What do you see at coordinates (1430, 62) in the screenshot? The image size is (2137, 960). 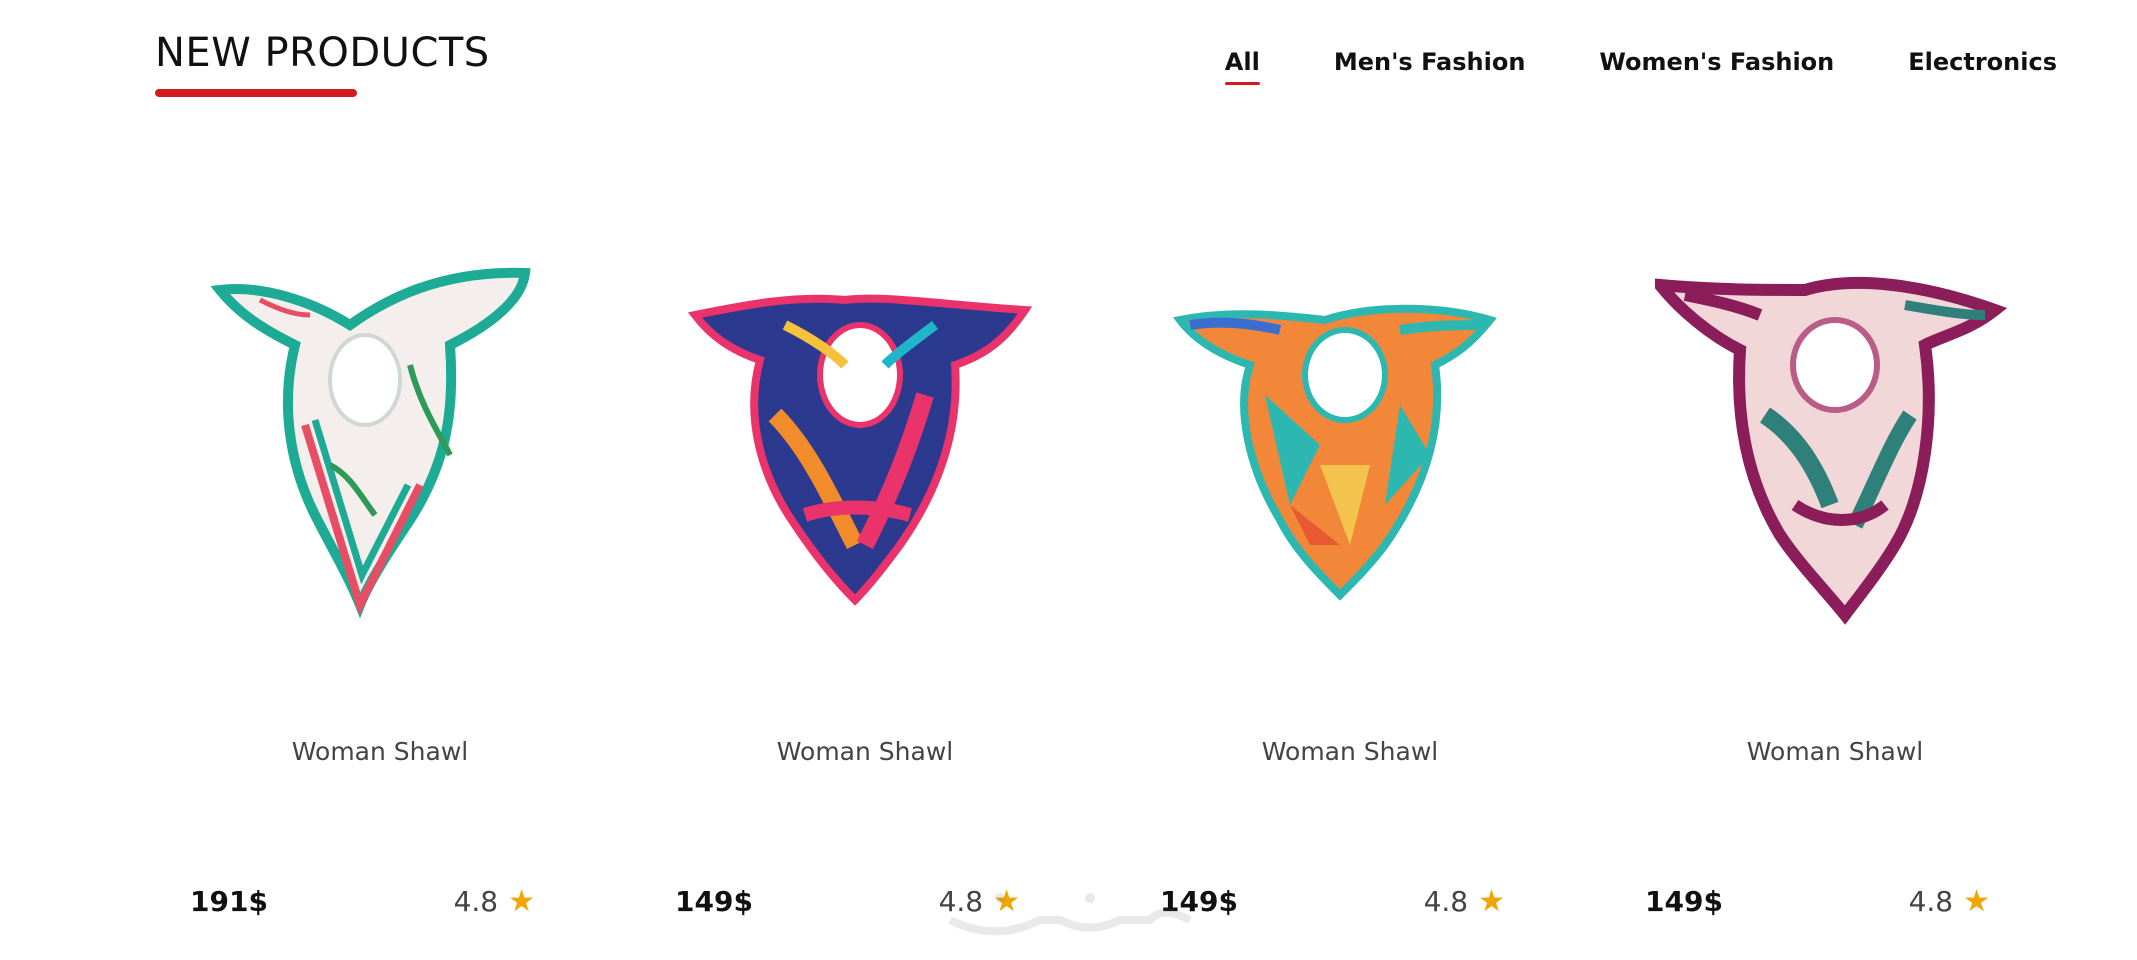 I see `tab-mens-fashion: Men's Fashion` at bounding box center [1430, 62].